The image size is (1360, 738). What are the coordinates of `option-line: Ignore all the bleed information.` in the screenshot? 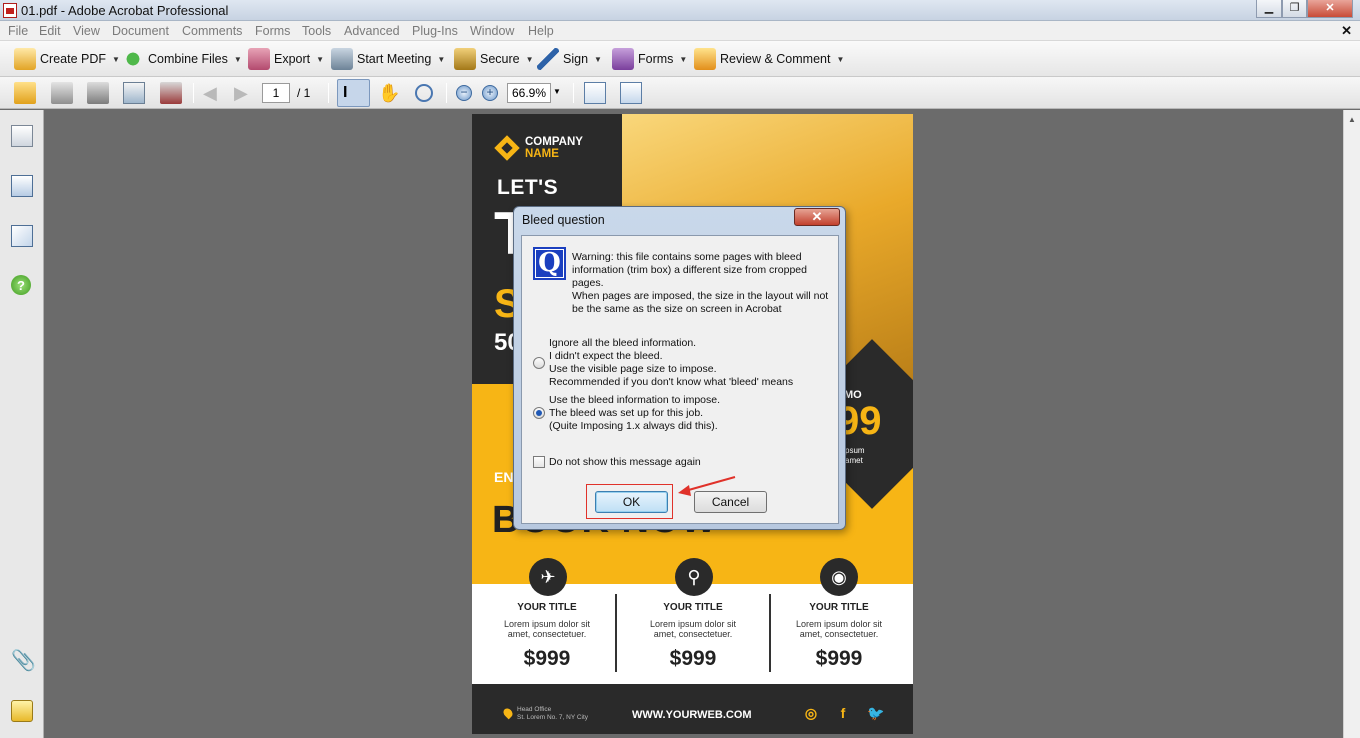 It's located at (623, 343).